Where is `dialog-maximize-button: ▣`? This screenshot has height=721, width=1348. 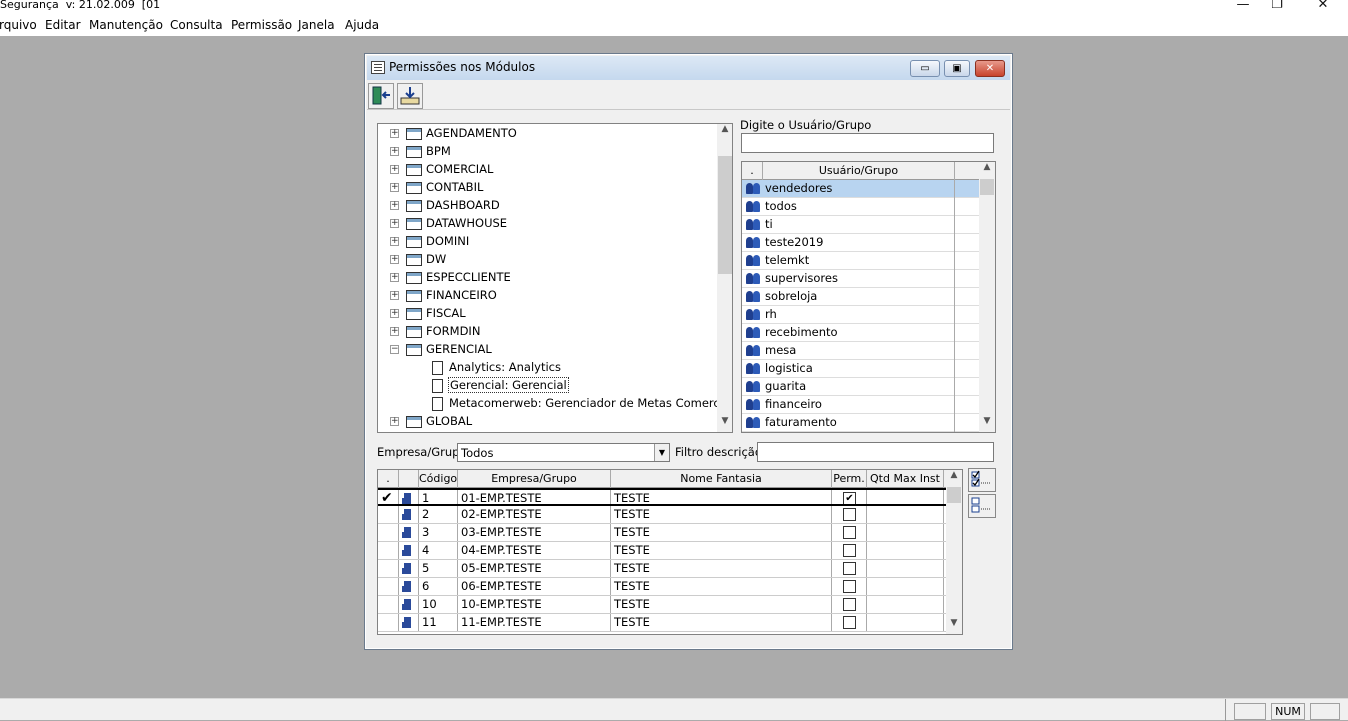 dialog-maximize-button: ▣ is located at coordinates (957, 68).